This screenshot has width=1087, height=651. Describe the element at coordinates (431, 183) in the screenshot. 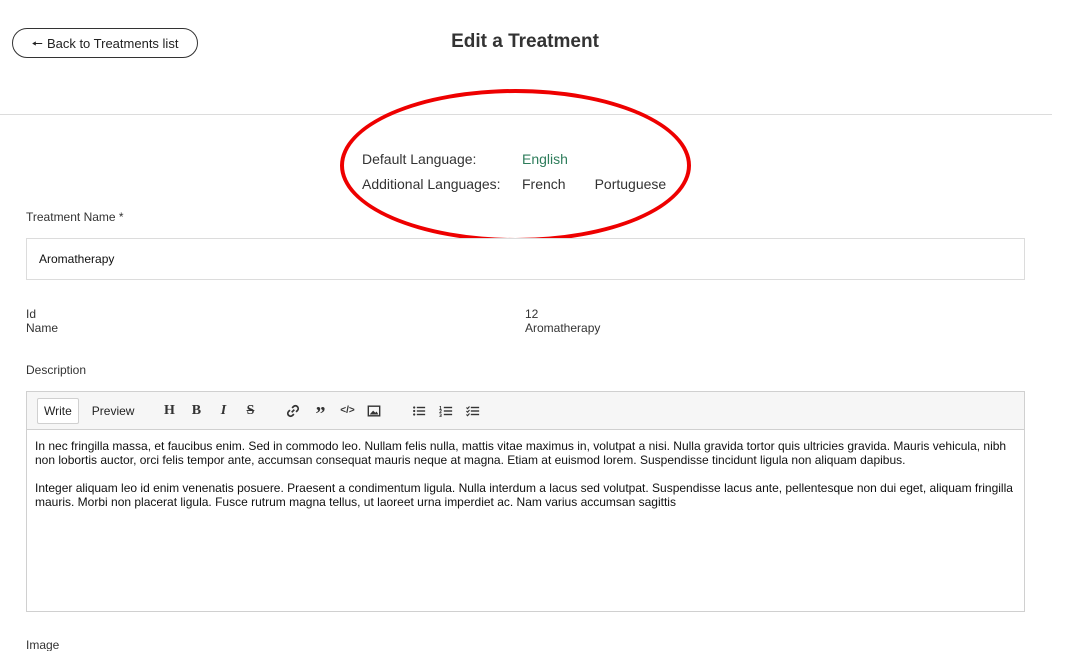

I see `additional-languages-label: Additional Languages:` at that location.